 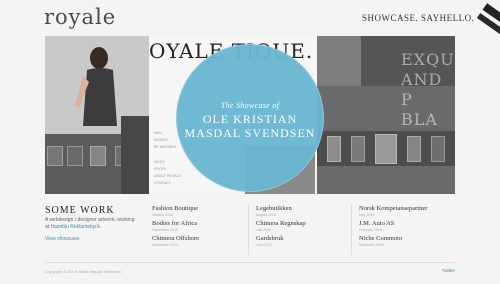 I want to click on project-date: February 2010, so click(x=370, y=230).